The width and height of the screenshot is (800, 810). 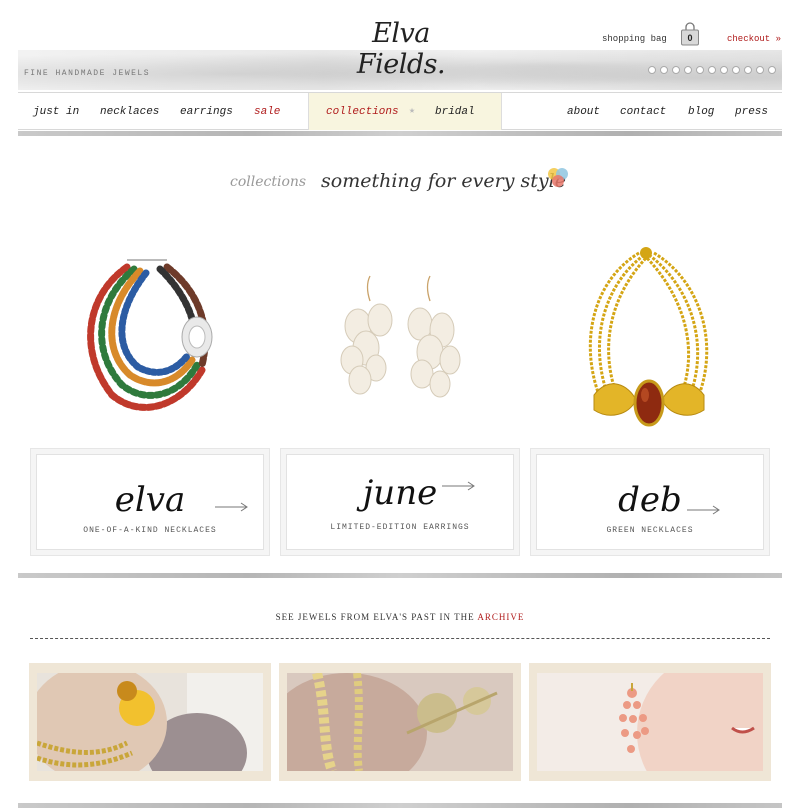 I want to click on nav-just-in: just in, so click(x=56, y=112).